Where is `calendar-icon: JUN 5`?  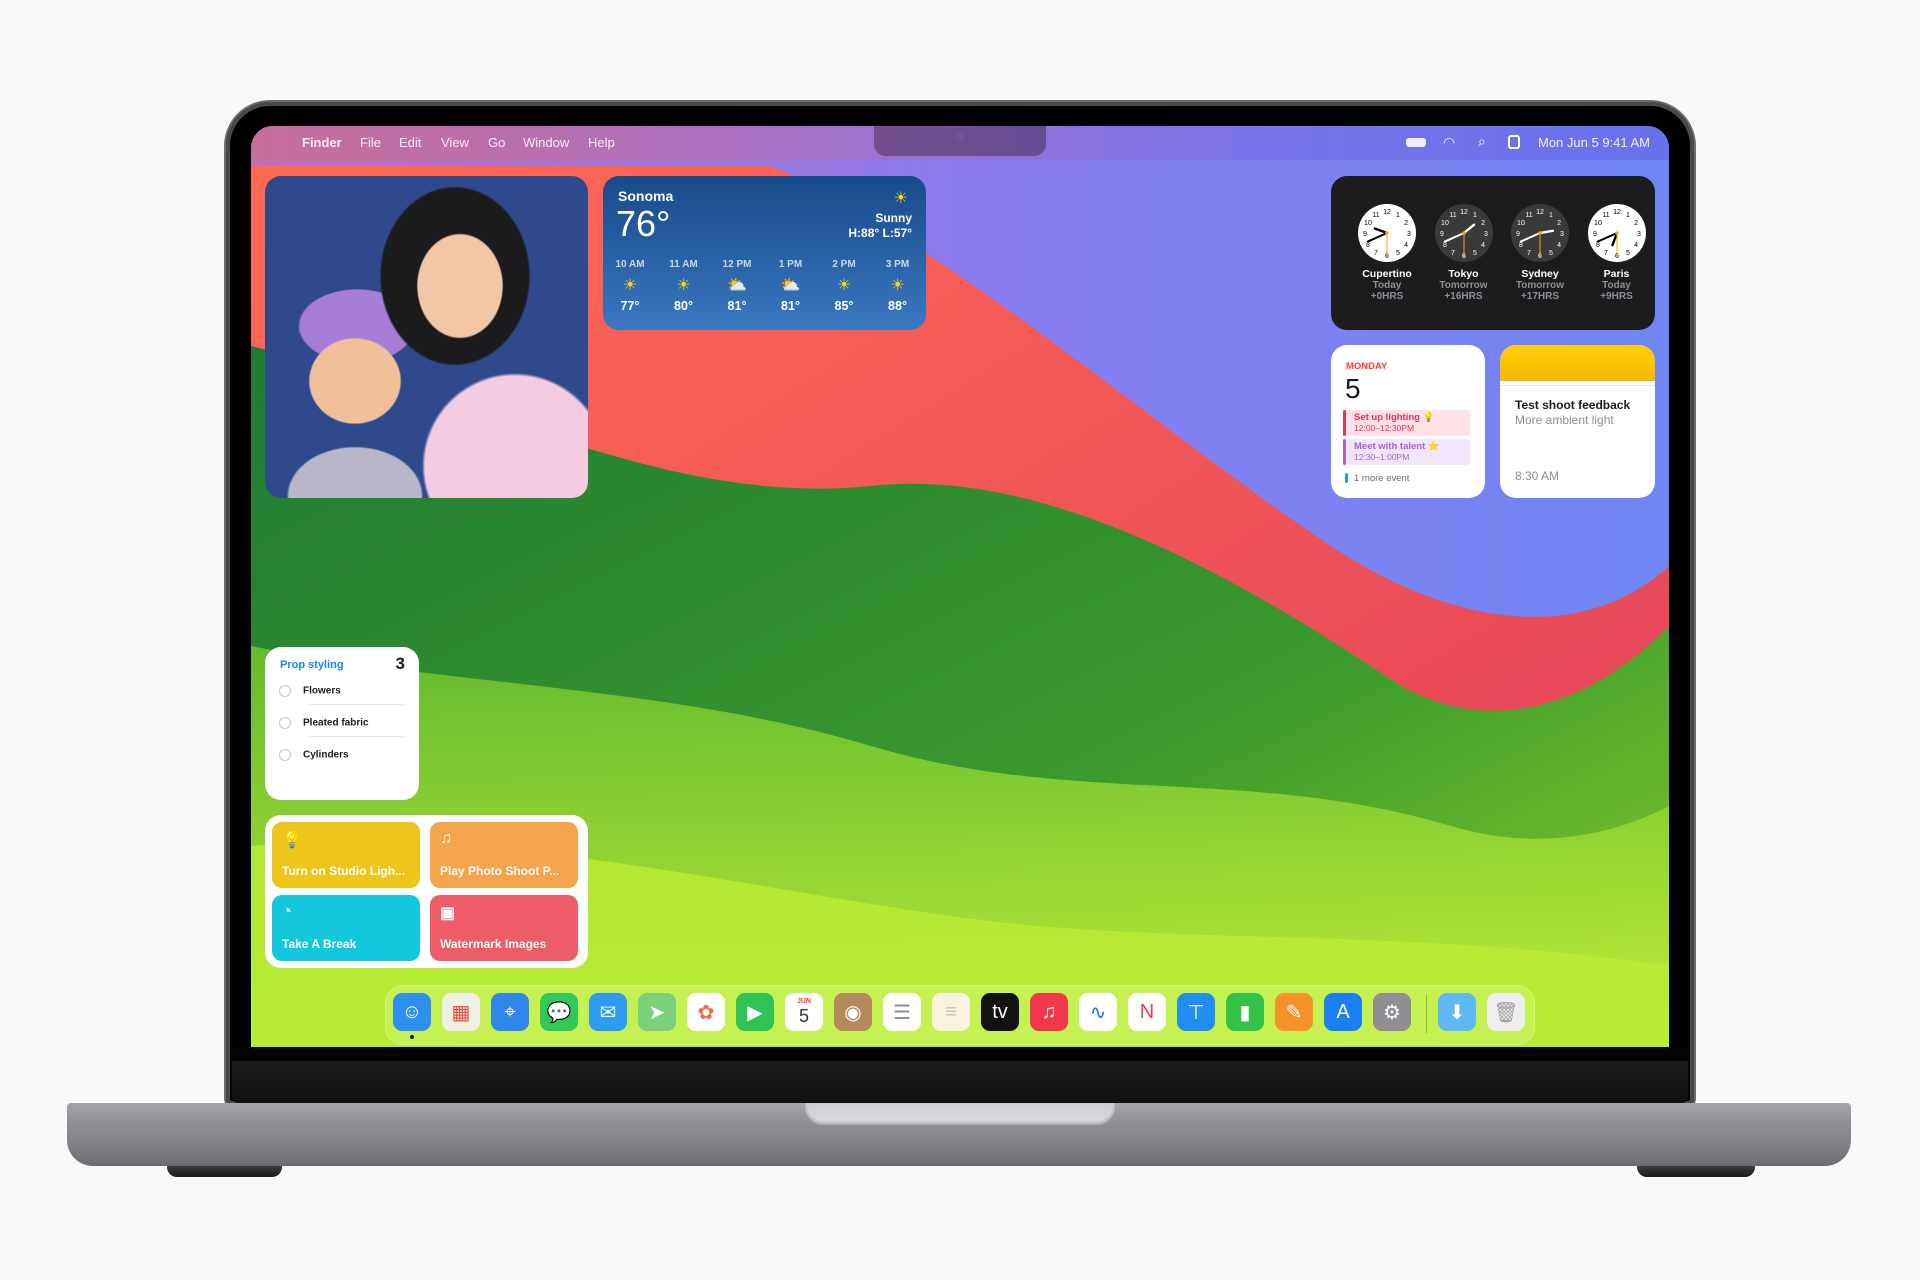 calendar-icon: JUN 5 is located at coordinates (804, 1012).